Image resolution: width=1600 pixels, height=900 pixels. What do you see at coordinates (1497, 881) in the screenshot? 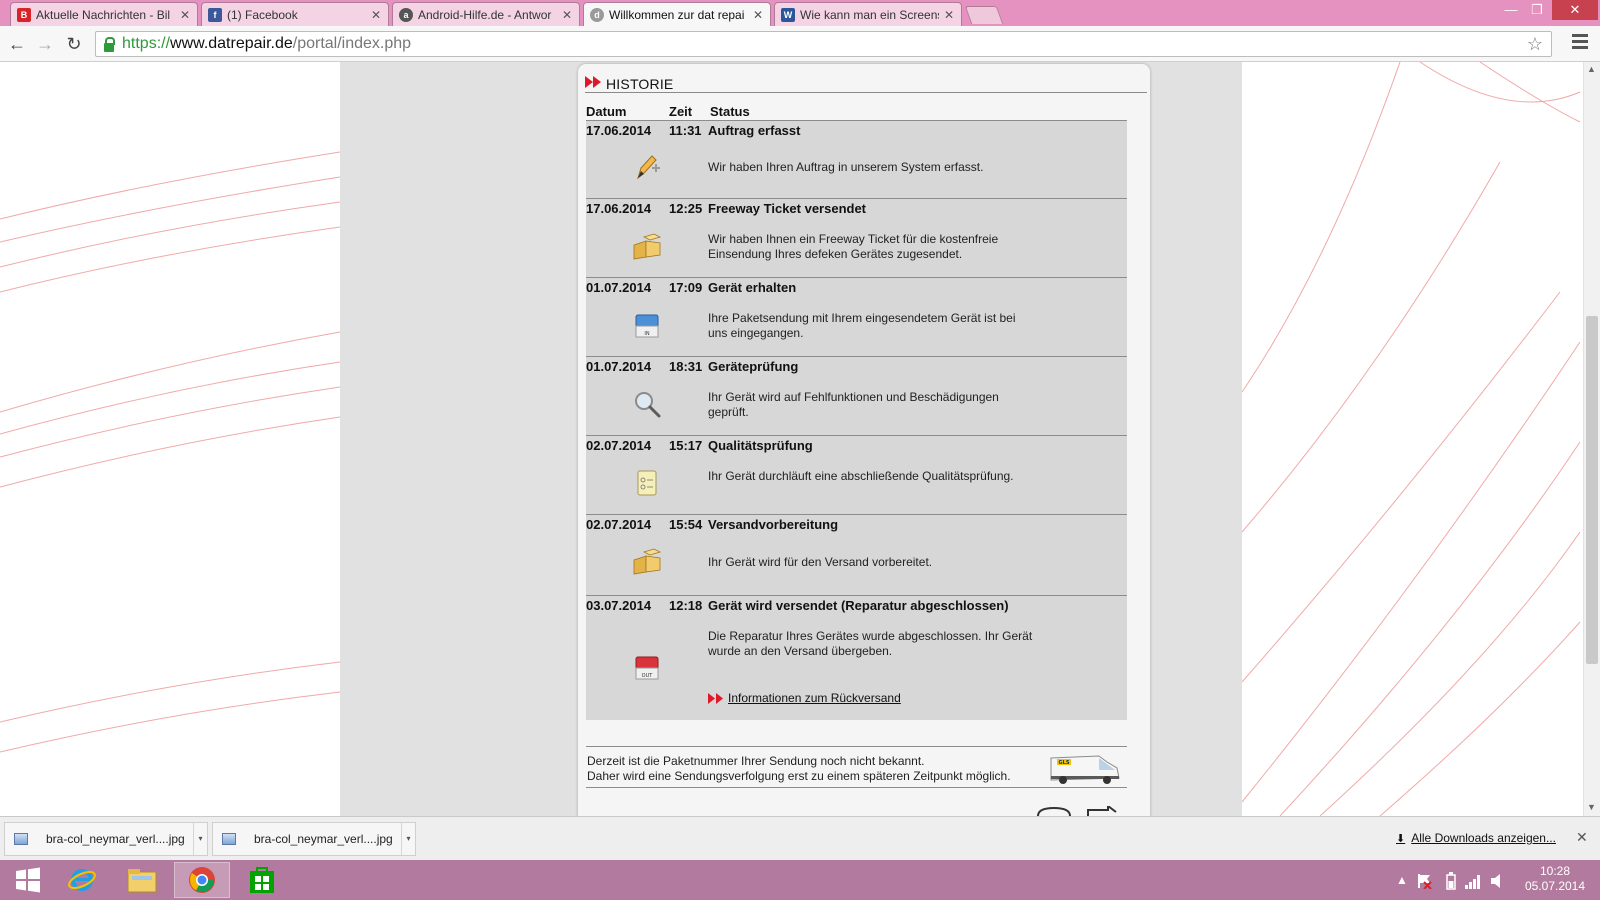
I see `volume-icon` at bounding box center [1497, 881].